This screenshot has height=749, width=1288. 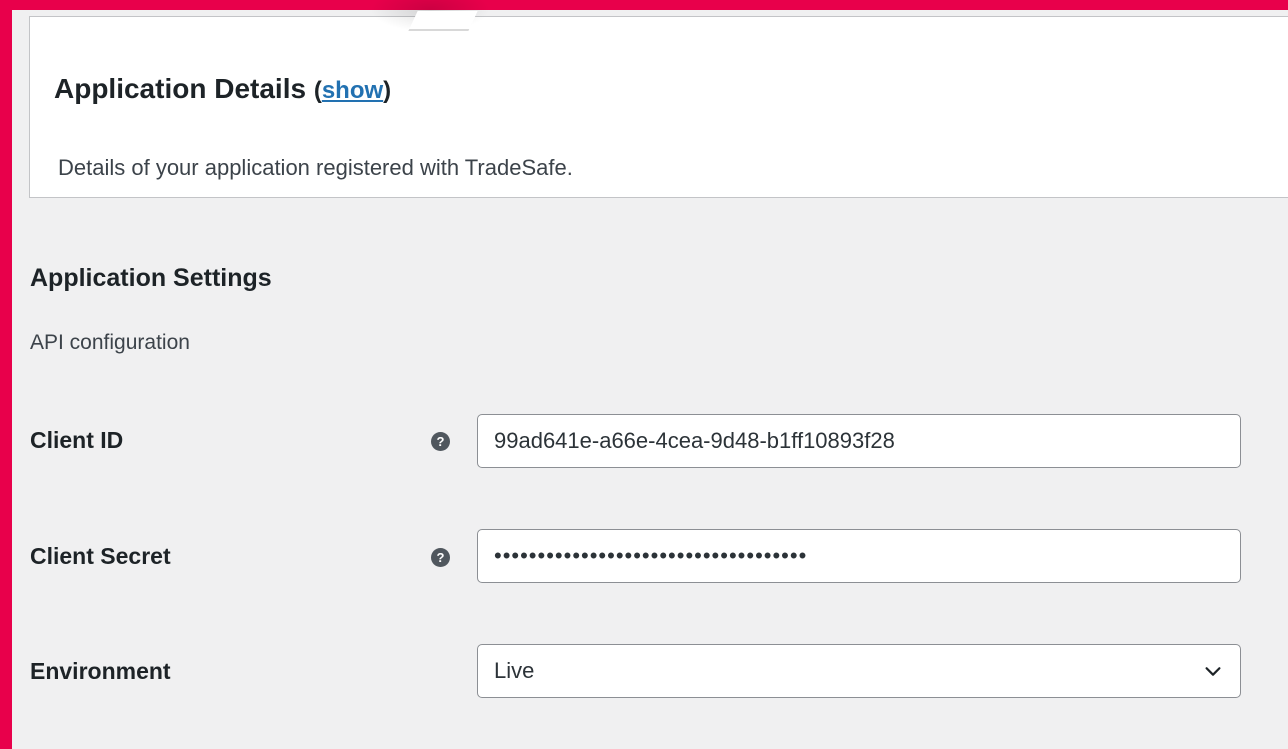 What do you see at coordinates (1213, 671) in the screenshot?
I see `chevron-down-icon` at bounding box center [1213, 671].